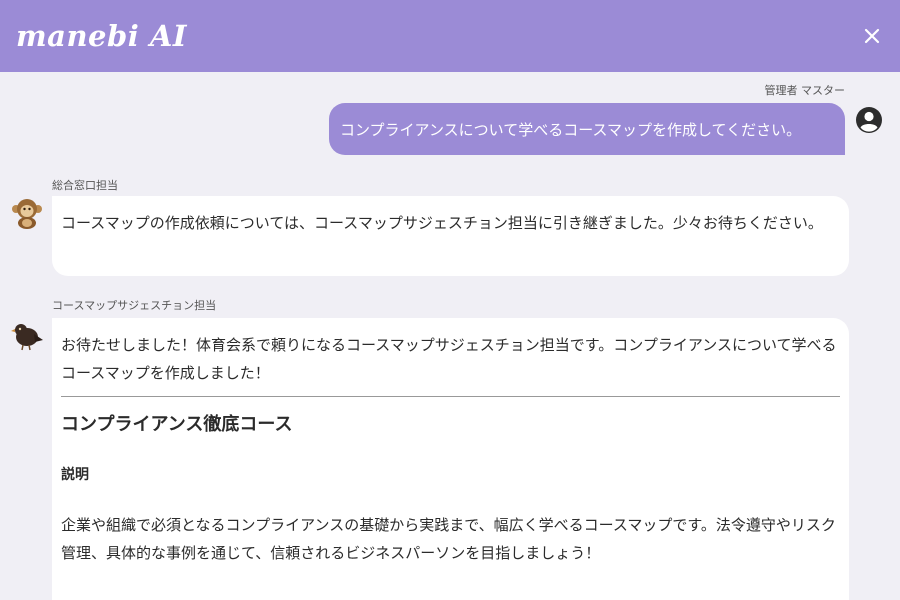 The image size is (900, 600). I want to click on crow-icon, so click(27, 337).